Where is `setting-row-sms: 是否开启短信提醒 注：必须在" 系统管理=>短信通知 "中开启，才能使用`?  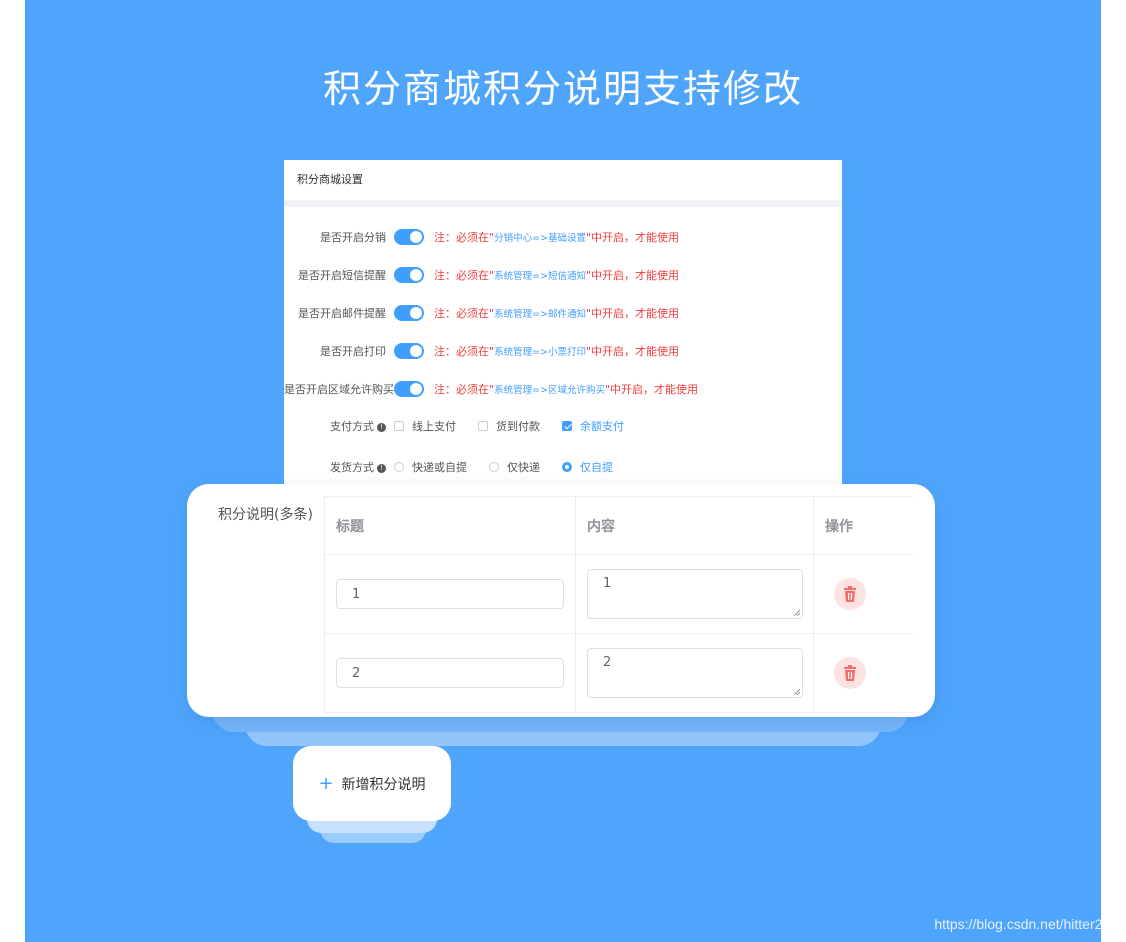 setting-row-sms: 是否开启短信提醒 注：必须在" 系统管理=>短信通知 "中开启，才能使用 is located at coordinates (481, 275).